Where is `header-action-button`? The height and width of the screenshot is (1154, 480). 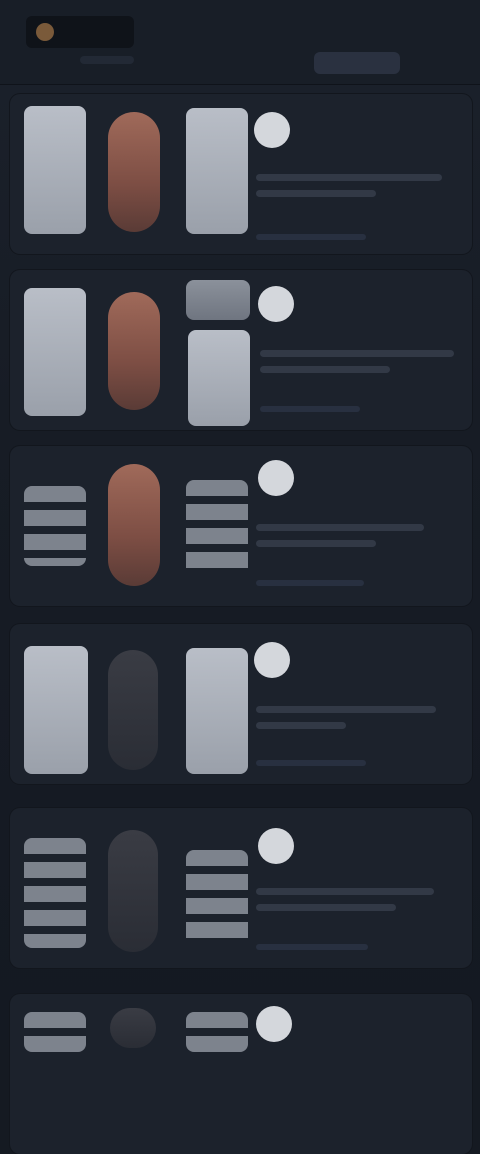 header-action-button is located at coordinates (357, 63).